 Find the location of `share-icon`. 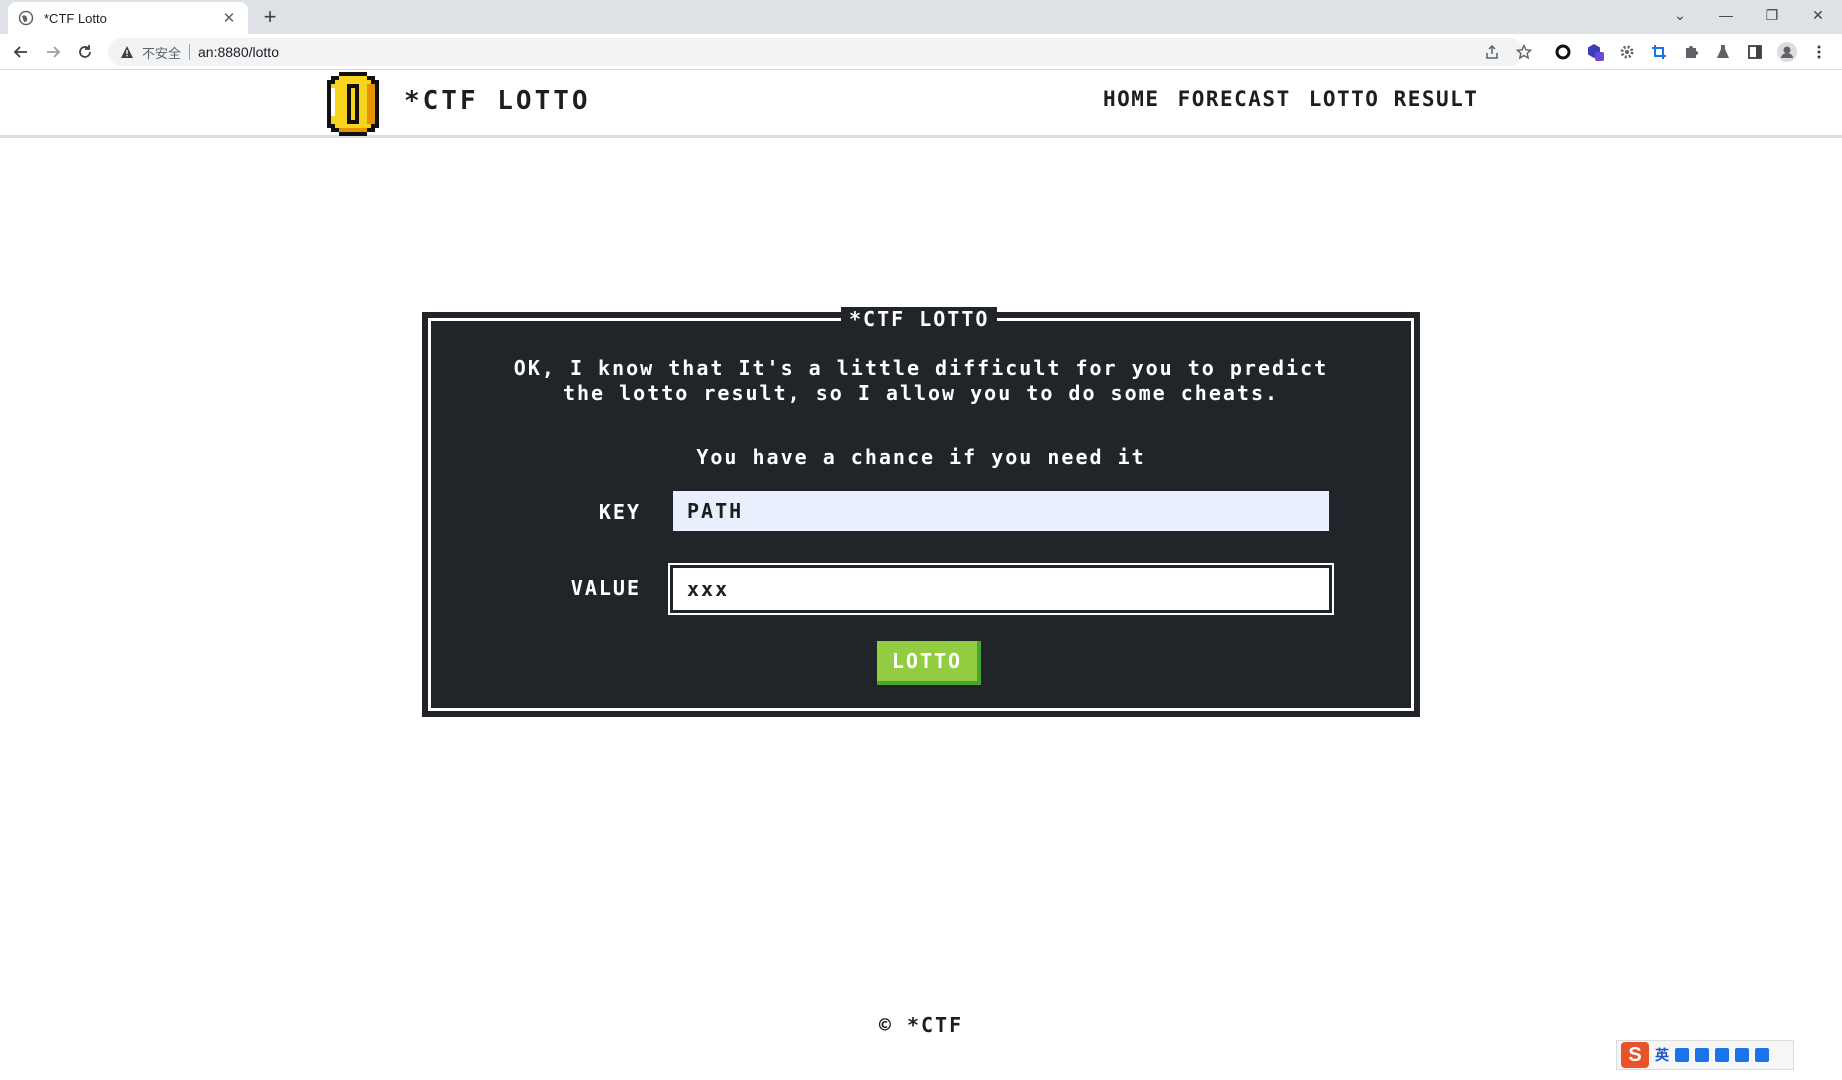

share-icon is located at coordinates (1492, 52).